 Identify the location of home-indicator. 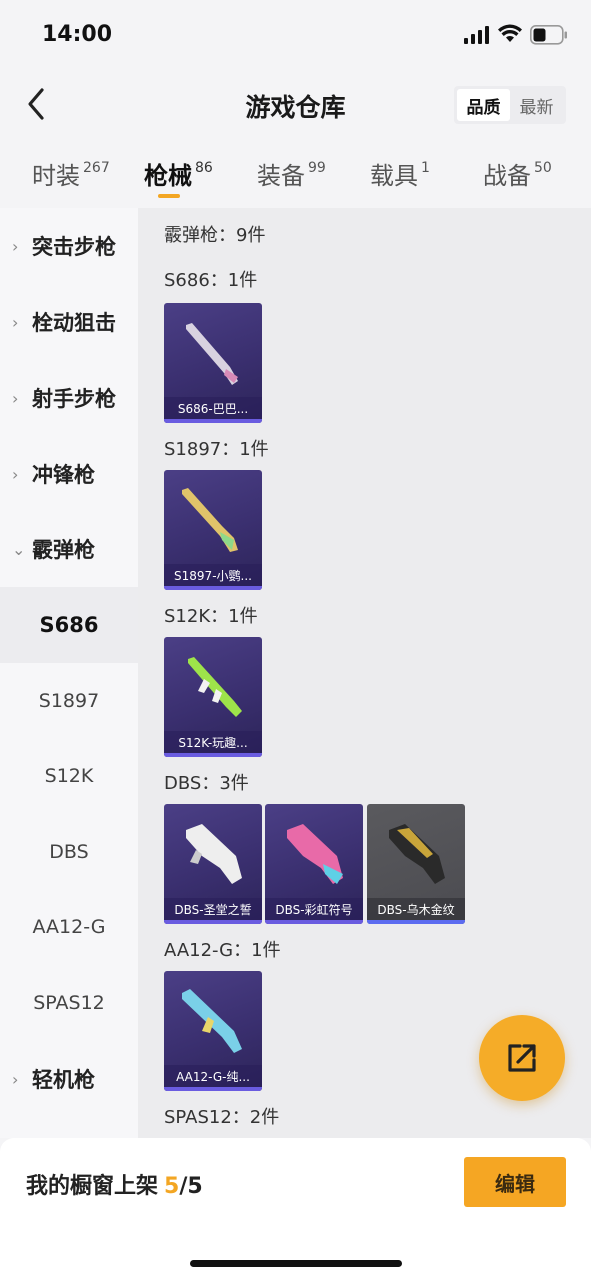
(296, 1263).